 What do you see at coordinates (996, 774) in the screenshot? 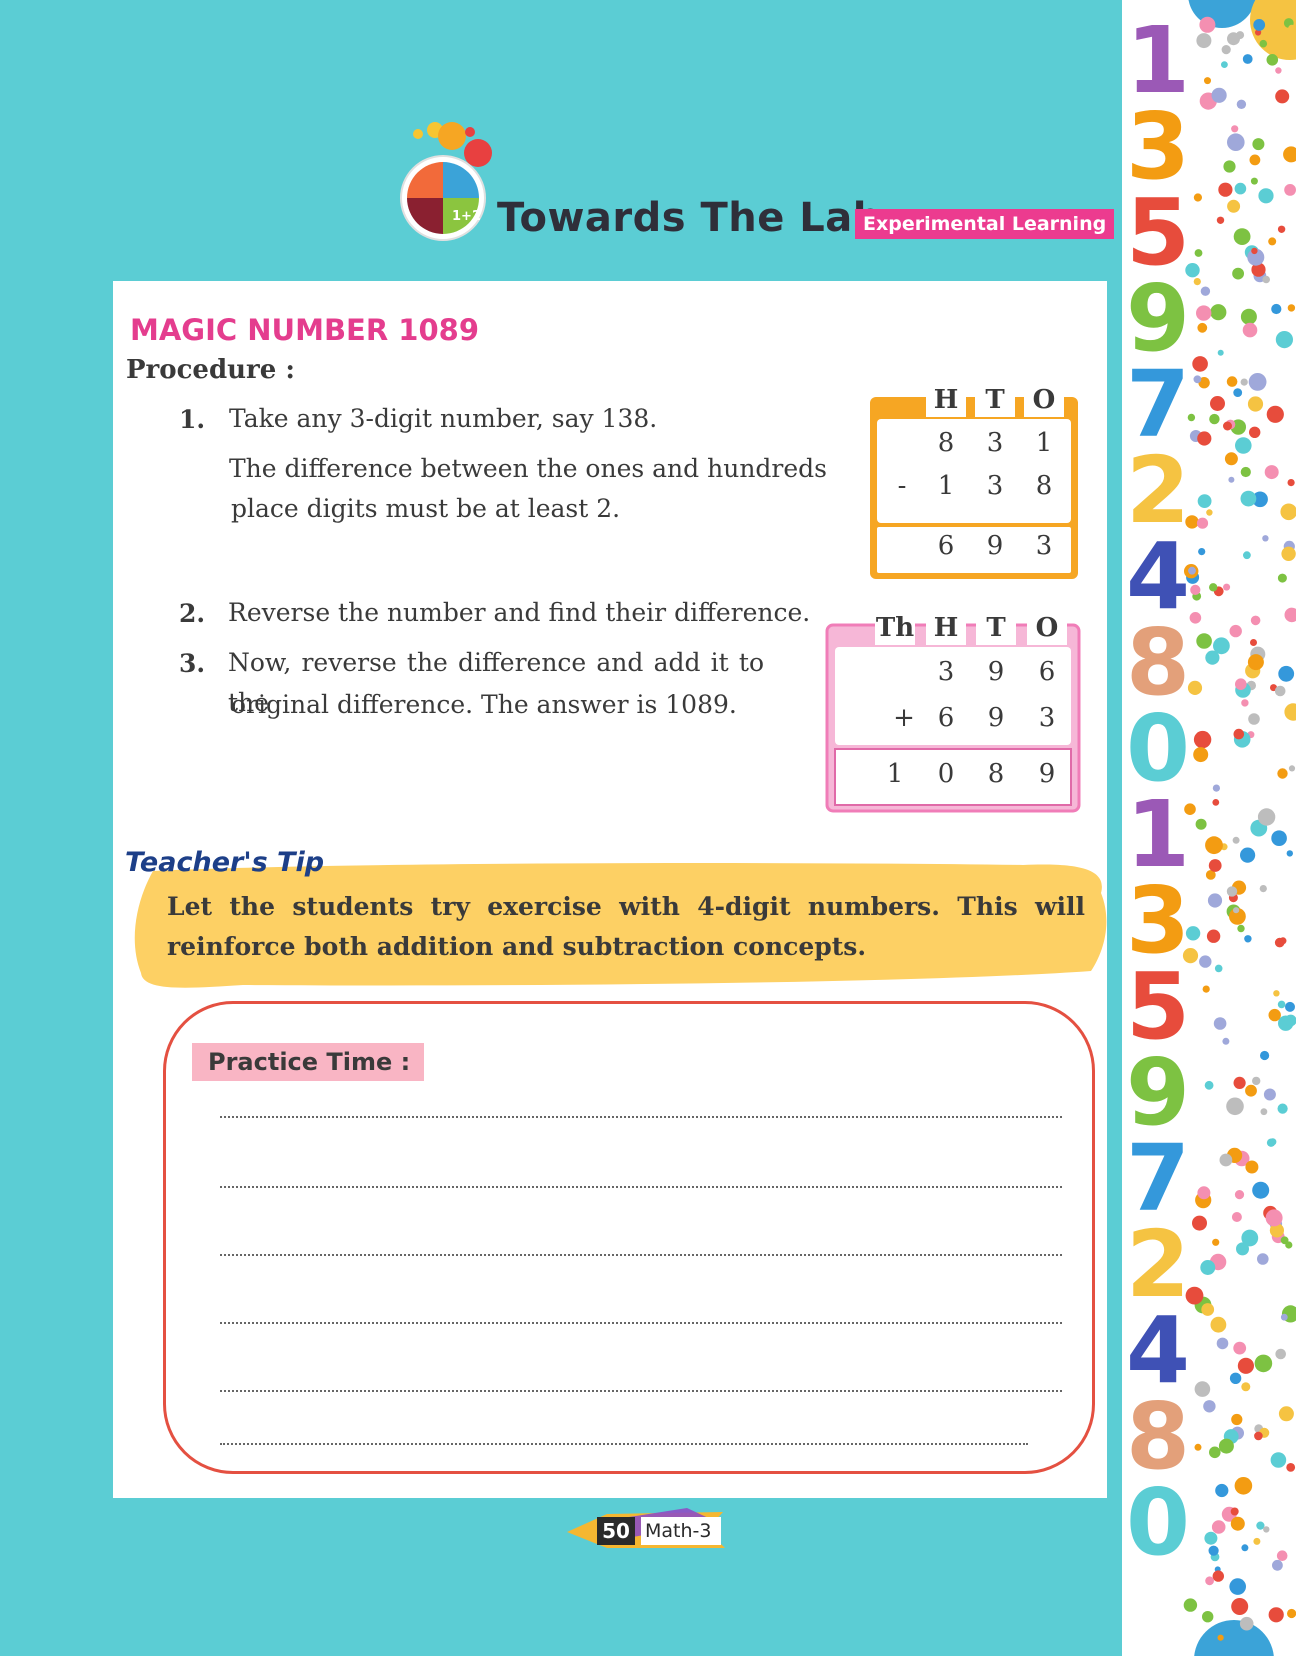
I see `result-digit: 8` at bounding box center [996, 774].